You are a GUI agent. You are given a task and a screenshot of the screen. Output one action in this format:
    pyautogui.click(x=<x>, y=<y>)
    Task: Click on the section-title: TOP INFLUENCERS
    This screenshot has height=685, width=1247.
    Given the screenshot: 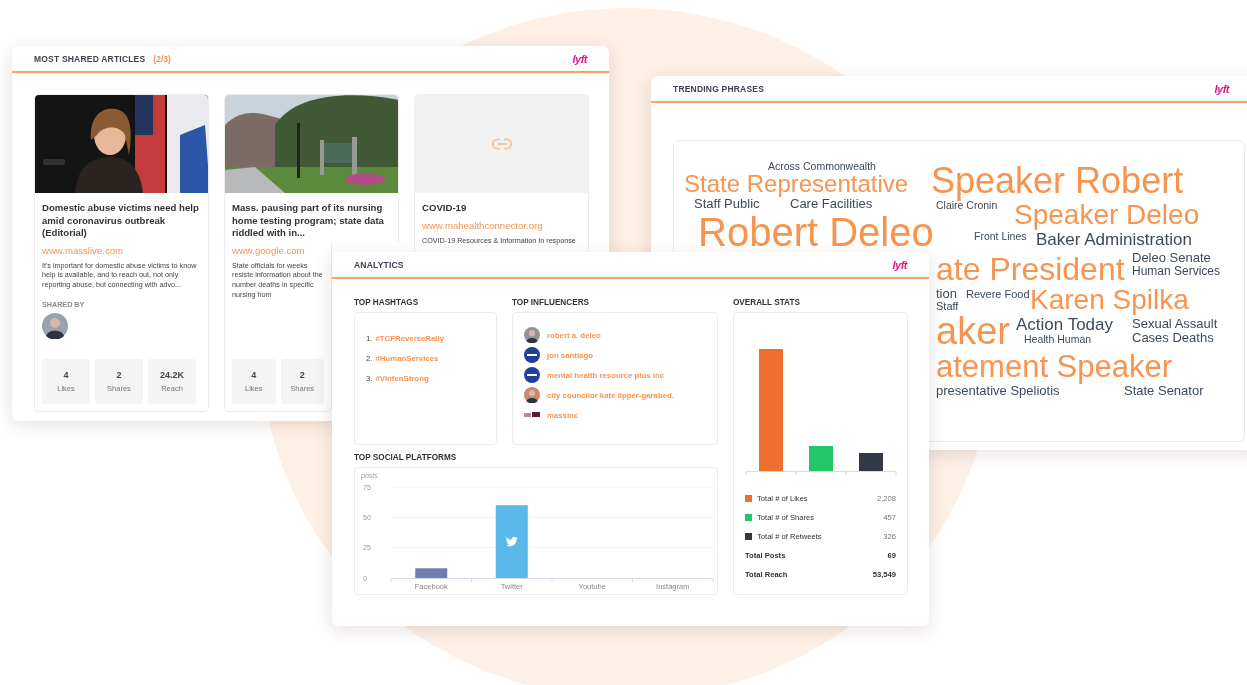 What is the action you would take?
    pyautogui.click(x=551, y=302)
    